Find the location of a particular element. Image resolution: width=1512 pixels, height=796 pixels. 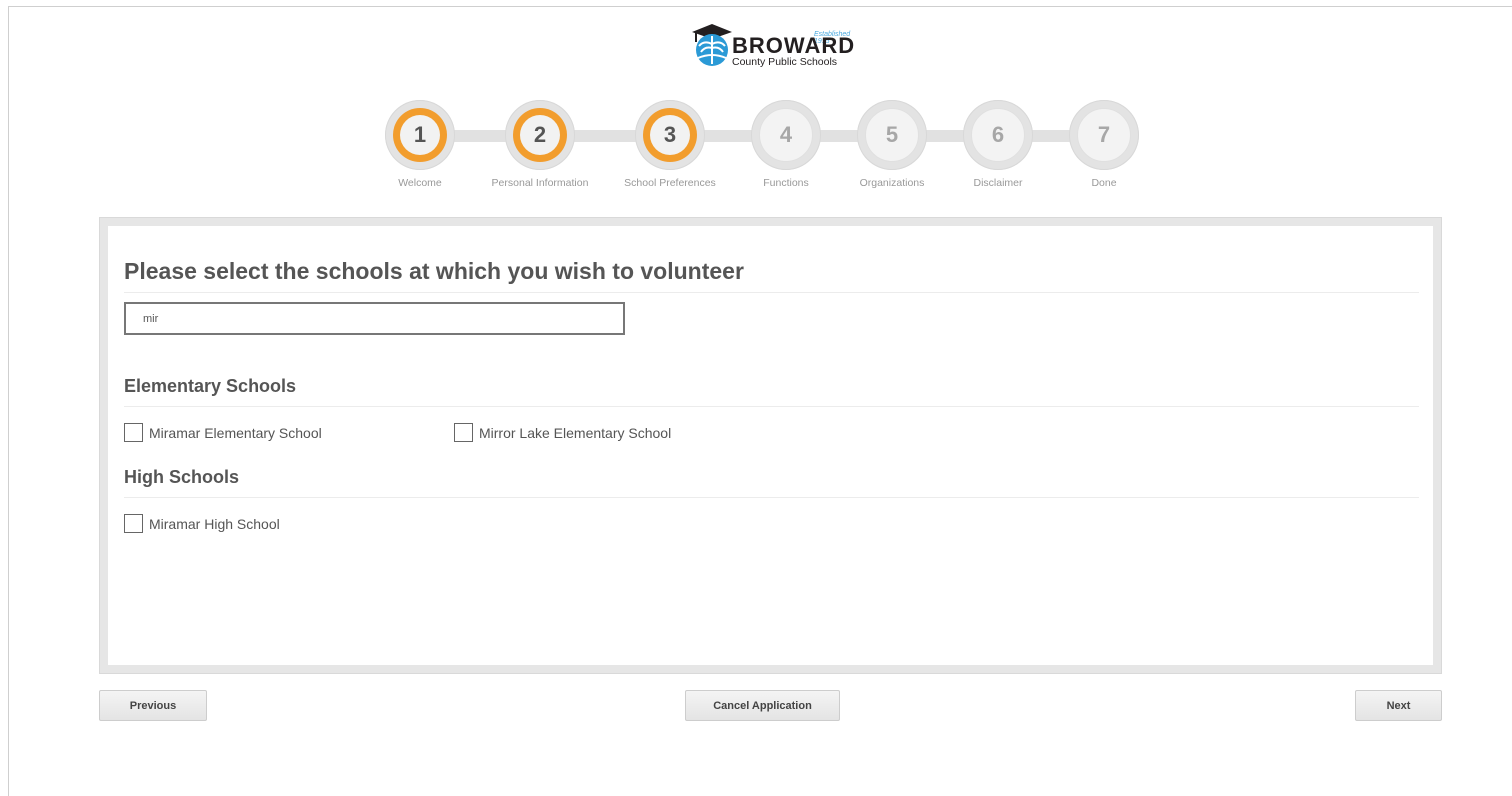

step-circle: 2 is located at coordinates (540, 135).